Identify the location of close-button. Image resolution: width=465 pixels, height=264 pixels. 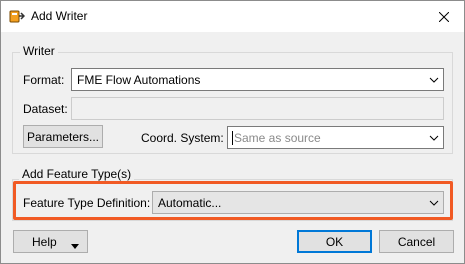
(444, 16).